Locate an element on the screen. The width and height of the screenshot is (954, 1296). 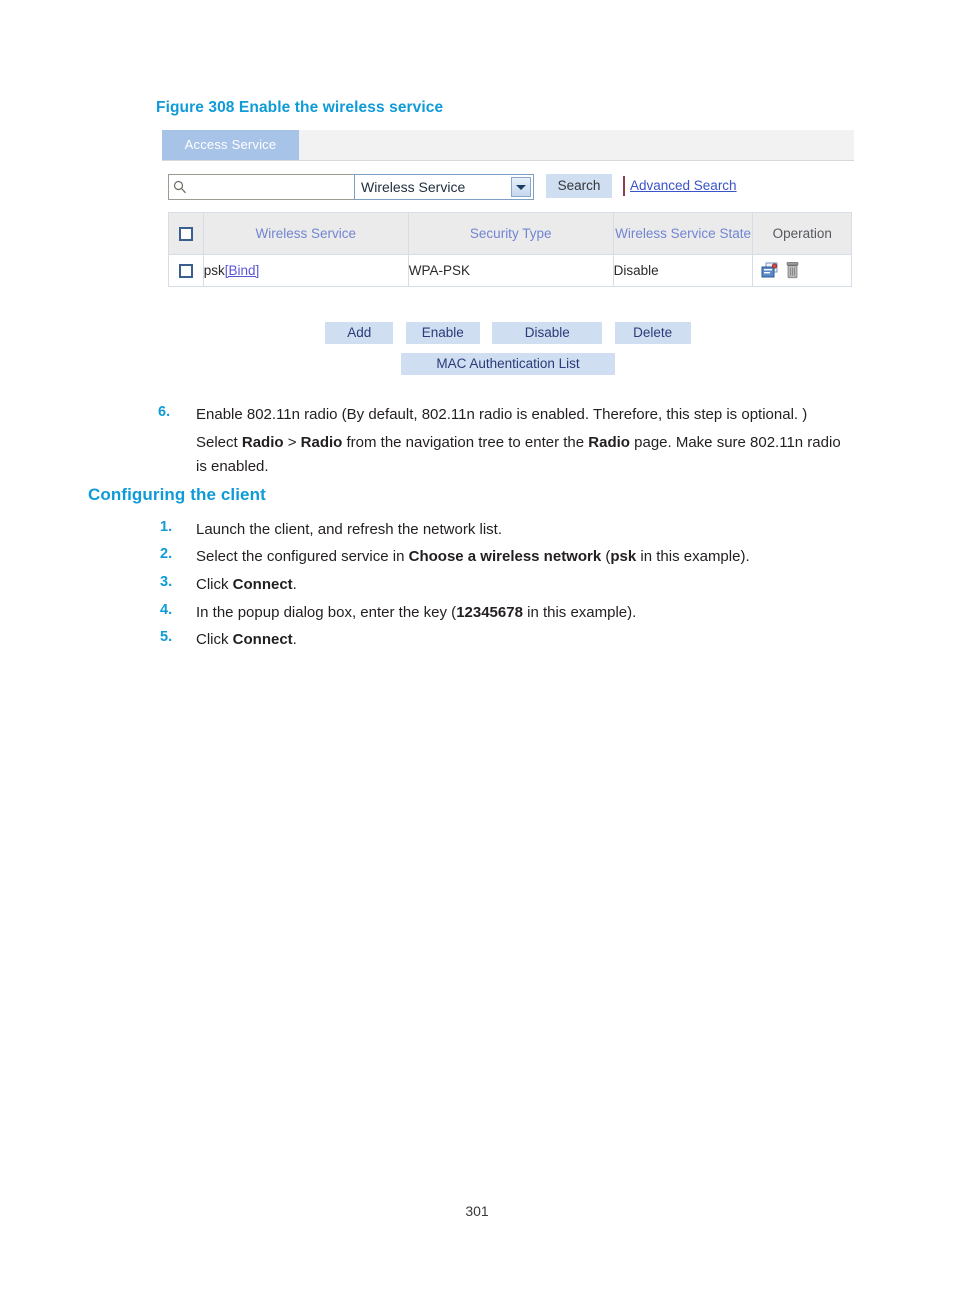
client-step-2-part-2: ( is located at coordinates (606, 556).